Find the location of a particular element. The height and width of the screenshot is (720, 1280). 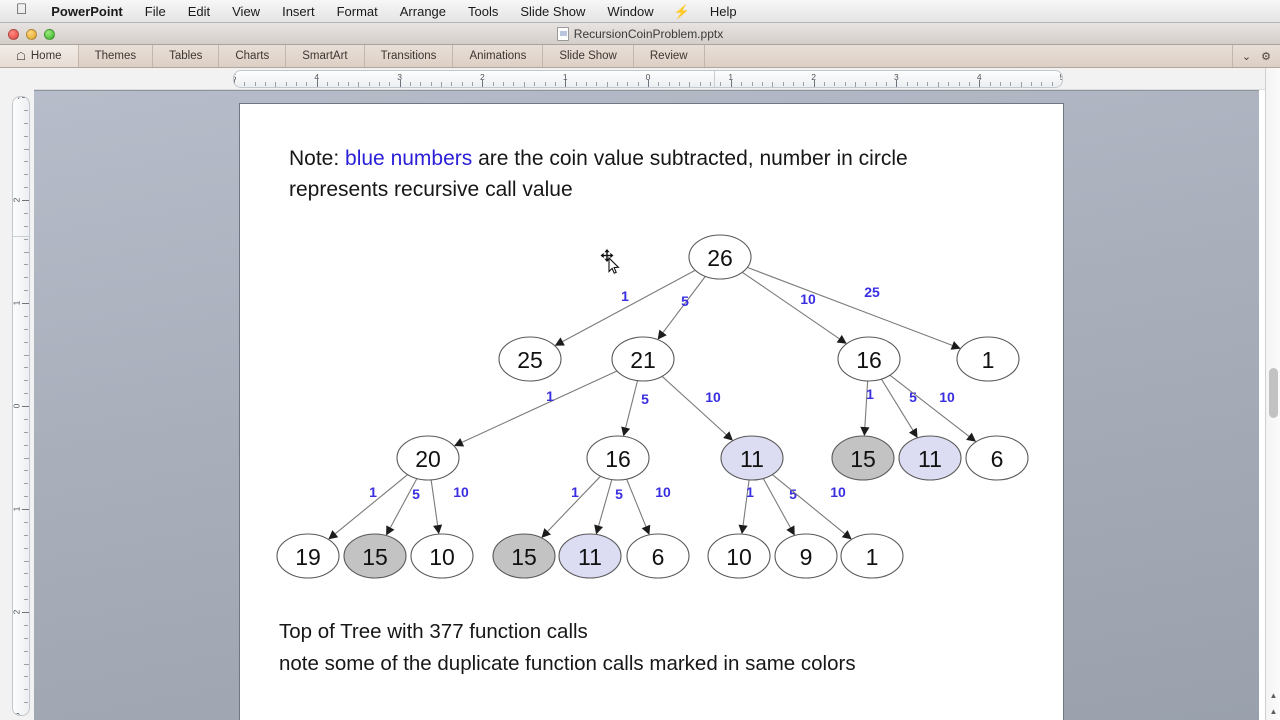

menu-item-edit: Edit is located at coordinates (199, 11).